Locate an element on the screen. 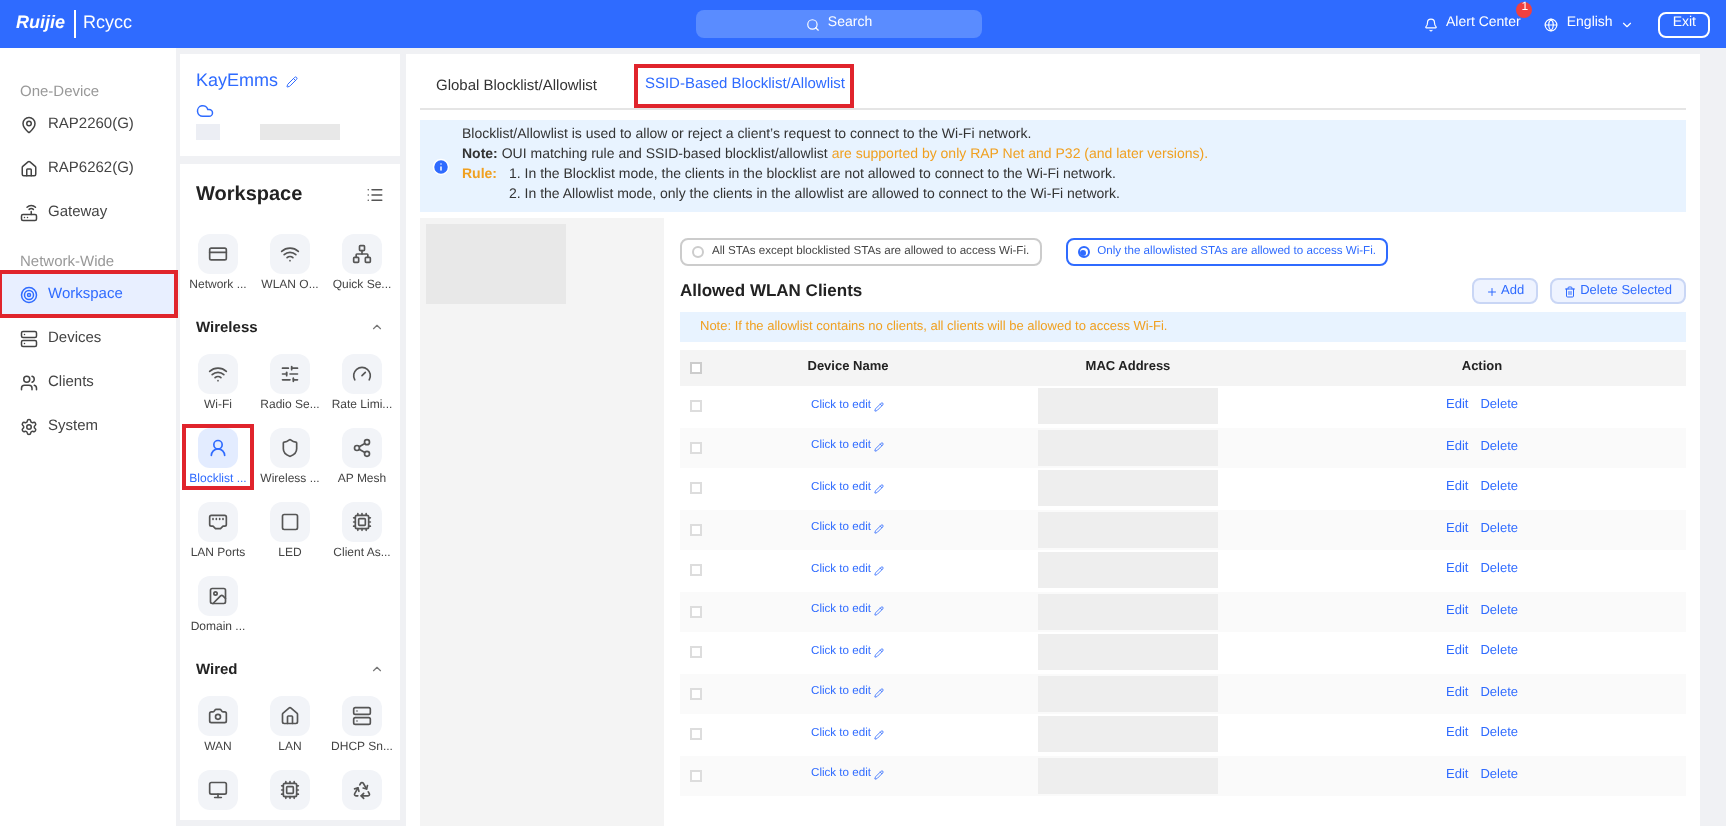 This screenshot has width=1726, height=826. search-icon is located at coordinates (812, 24).